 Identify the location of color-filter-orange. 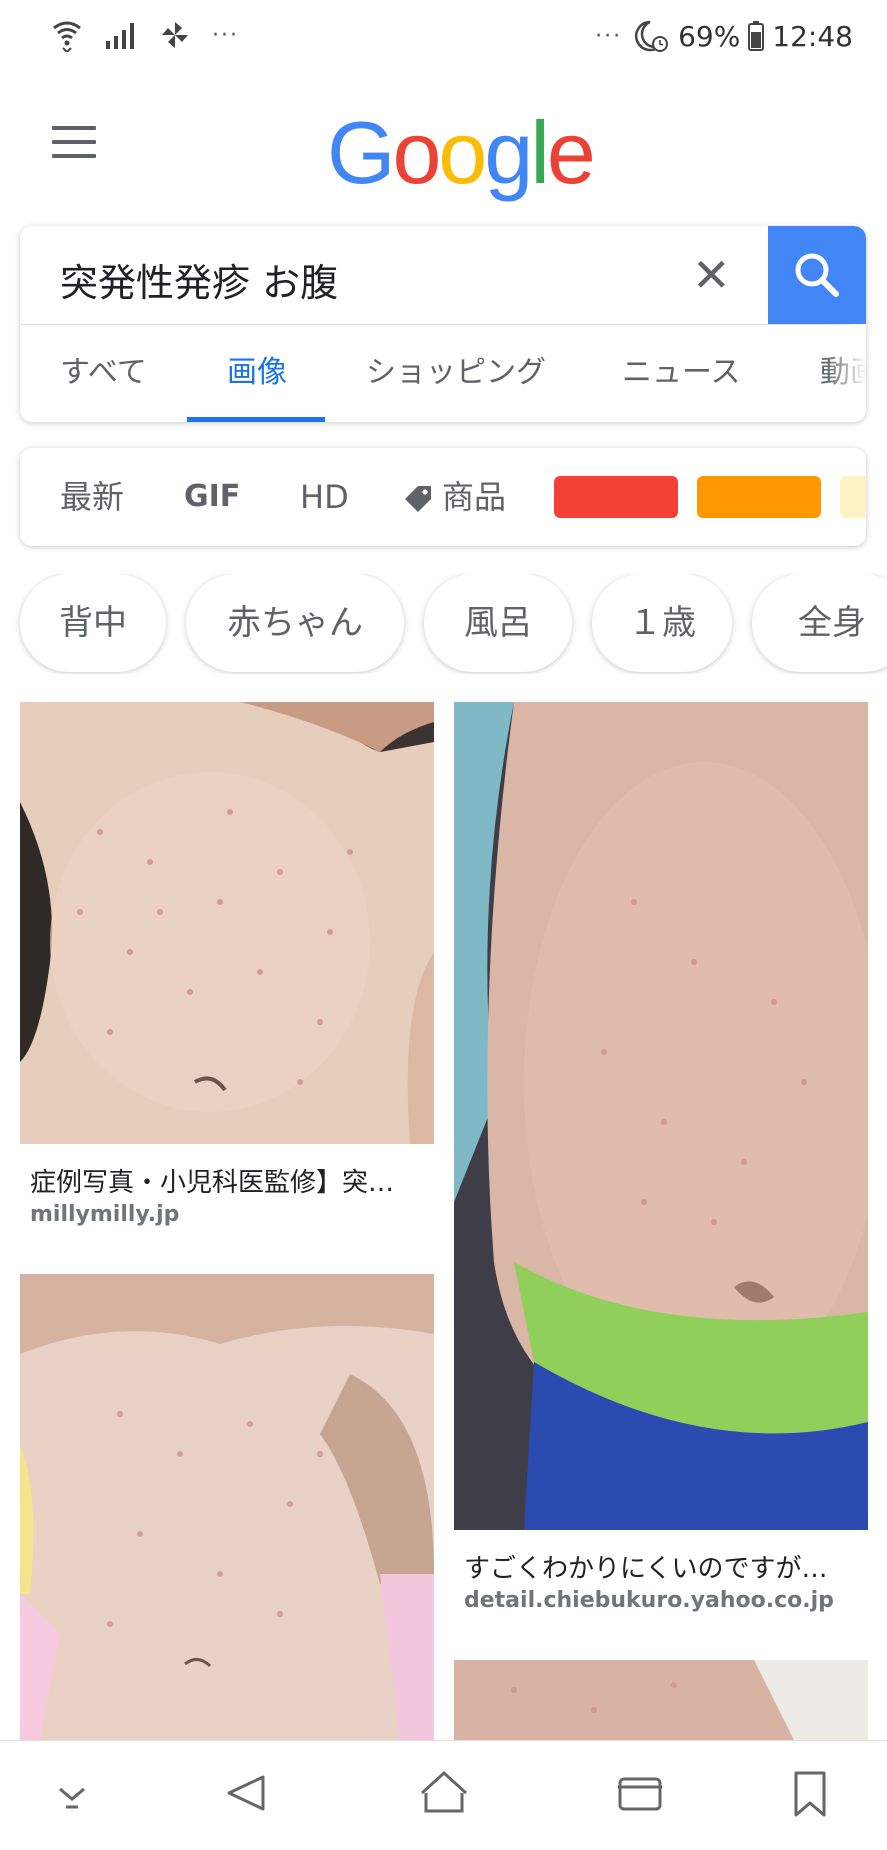
(759, 497).